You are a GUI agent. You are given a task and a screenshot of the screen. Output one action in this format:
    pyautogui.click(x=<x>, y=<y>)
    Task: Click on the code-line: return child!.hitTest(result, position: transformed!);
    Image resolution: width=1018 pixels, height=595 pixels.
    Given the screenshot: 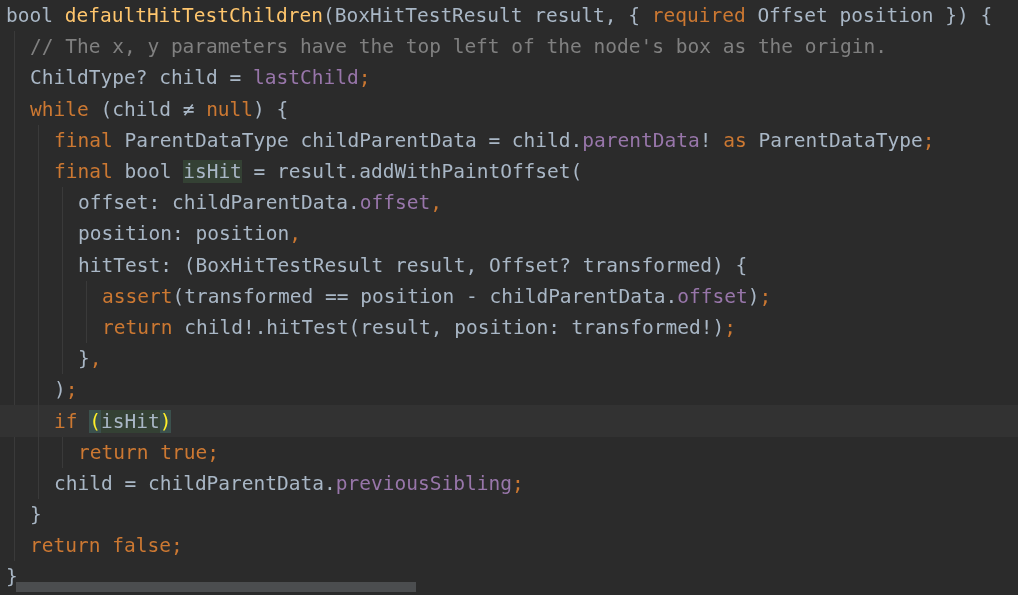 What is the action you would take?
    pyautogui.click(x=418, y=327)
    